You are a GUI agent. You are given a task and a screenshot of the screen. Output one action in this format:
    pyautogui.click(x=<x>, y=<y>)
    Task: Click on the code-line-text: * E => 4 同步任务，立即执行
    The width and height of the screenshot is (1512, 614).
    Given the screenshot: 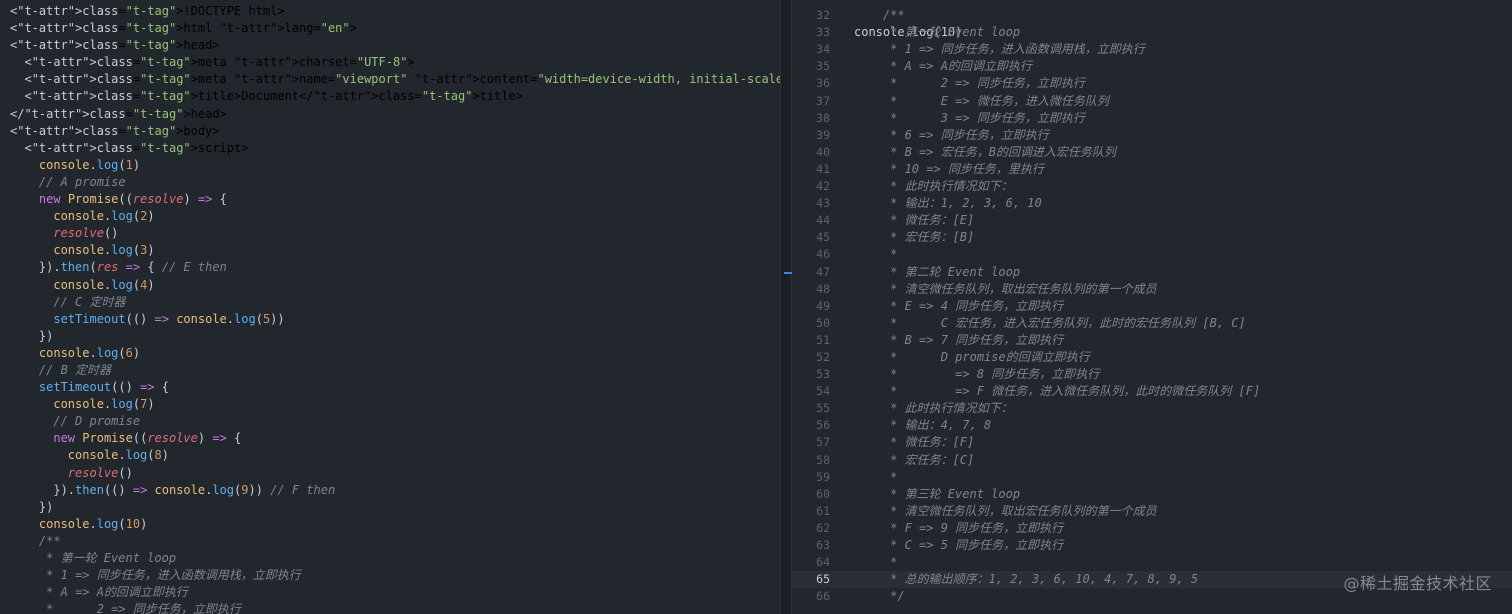 What is the action you would take?
    pyautogui.click(x=959, y=305)
    